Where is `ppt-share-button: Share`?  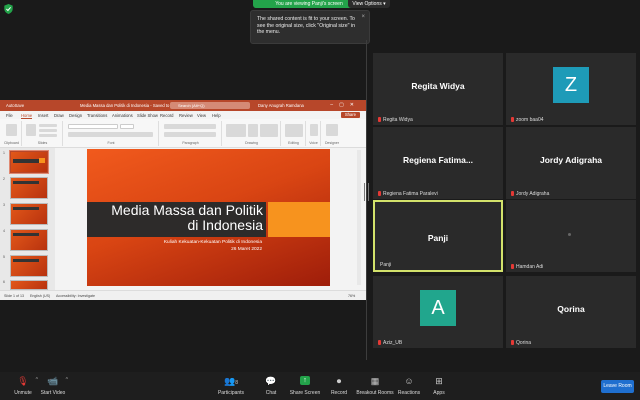 ppt-share-button: Share is located at coordinates (350, 115).